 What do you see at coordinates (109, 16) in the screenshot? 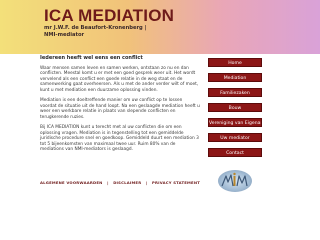
I see `site-title: ICA MEDIATION` at bounding box center [109, 16].